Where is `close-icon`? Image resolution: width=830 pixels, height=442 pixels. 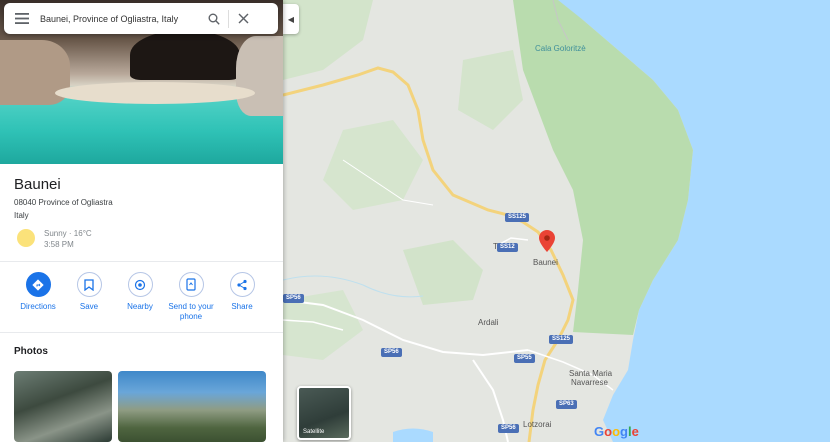 close-icon is located at coordinates (243, 18).